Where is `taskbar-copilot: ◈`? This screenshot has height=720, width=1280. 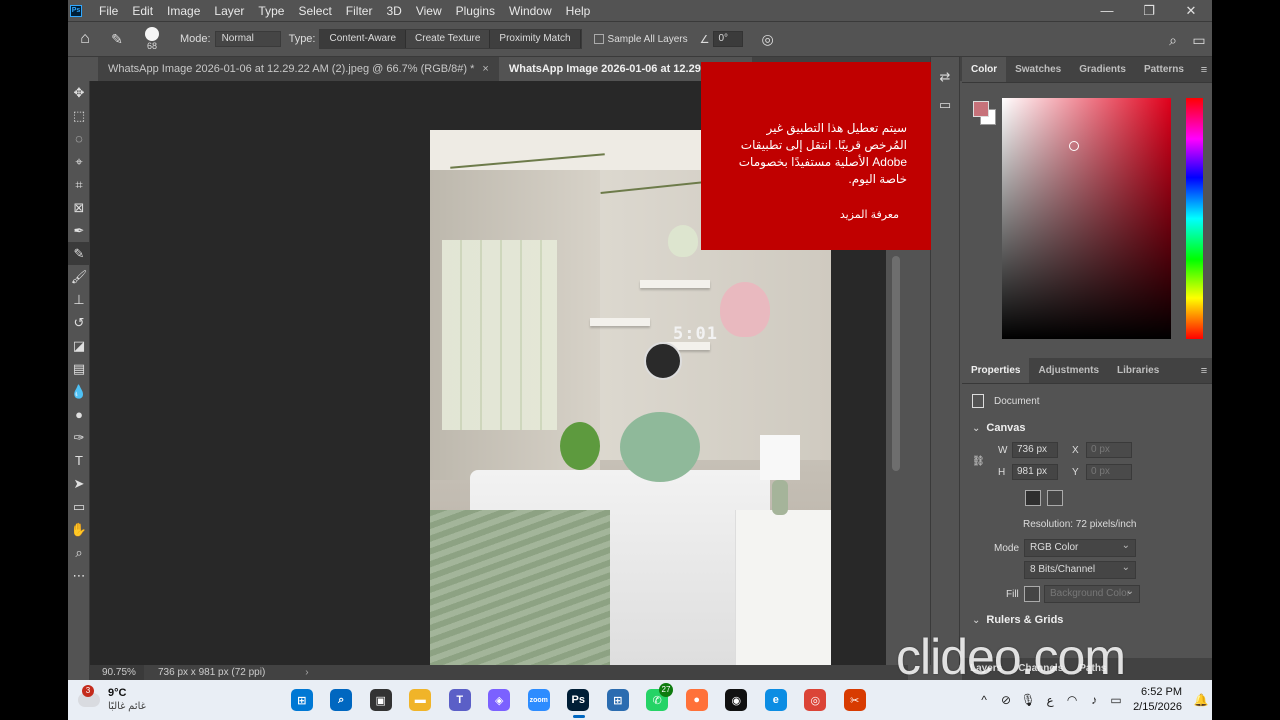 taskbar-copilot: ◈ is located at coordinates (500, 700).